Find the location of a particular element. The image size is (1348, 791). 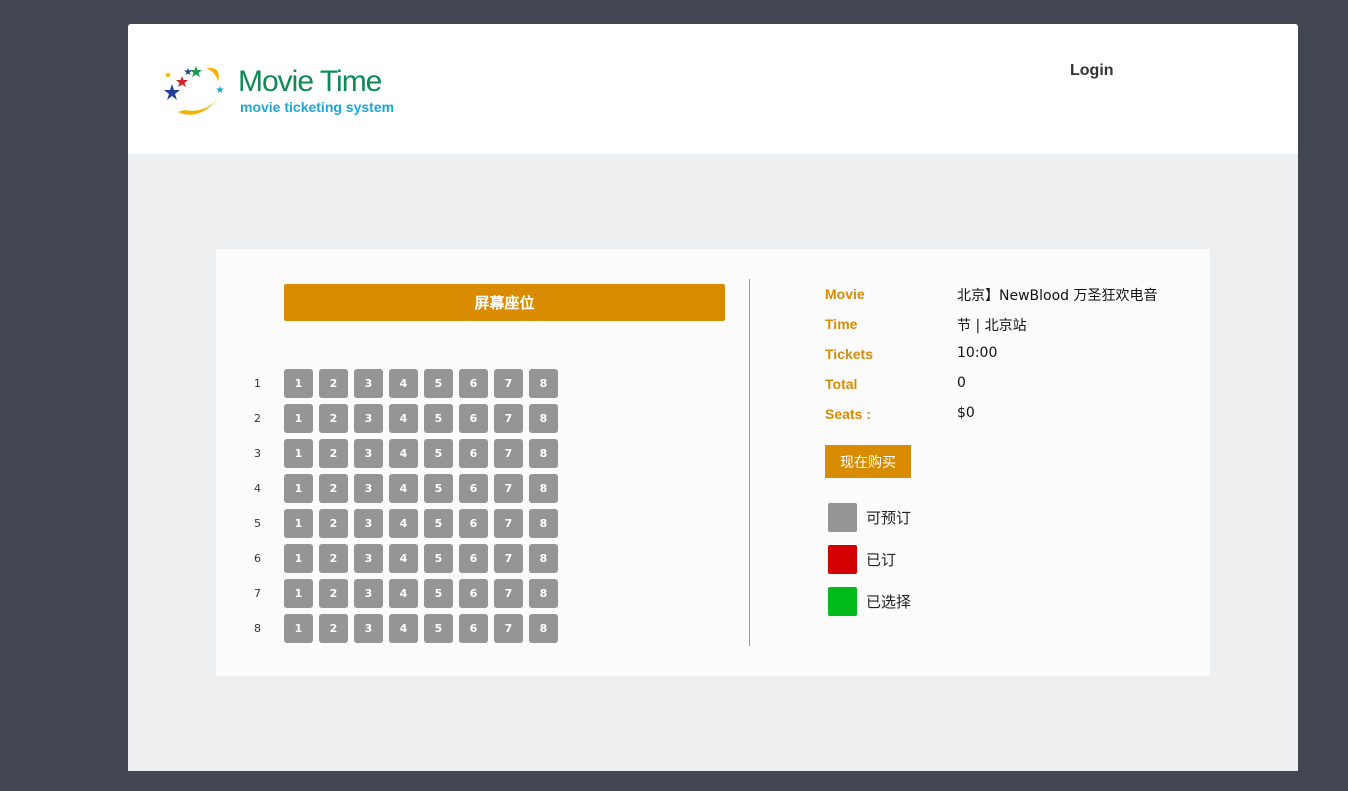

row-label: 3 is located at coordinates (257, 453).